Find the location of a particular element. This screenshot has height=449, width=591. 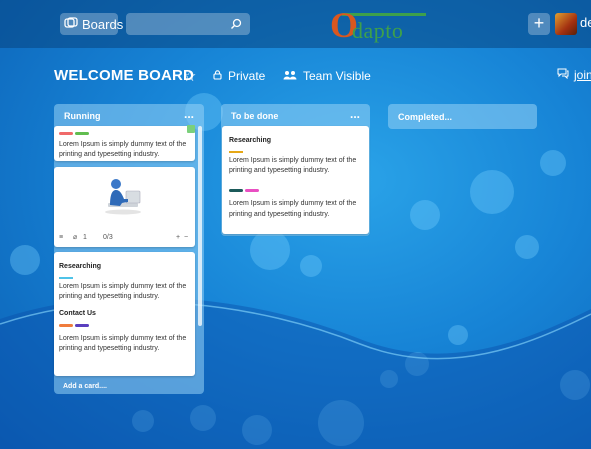

join-label: join is located at coordinates (582, 75).